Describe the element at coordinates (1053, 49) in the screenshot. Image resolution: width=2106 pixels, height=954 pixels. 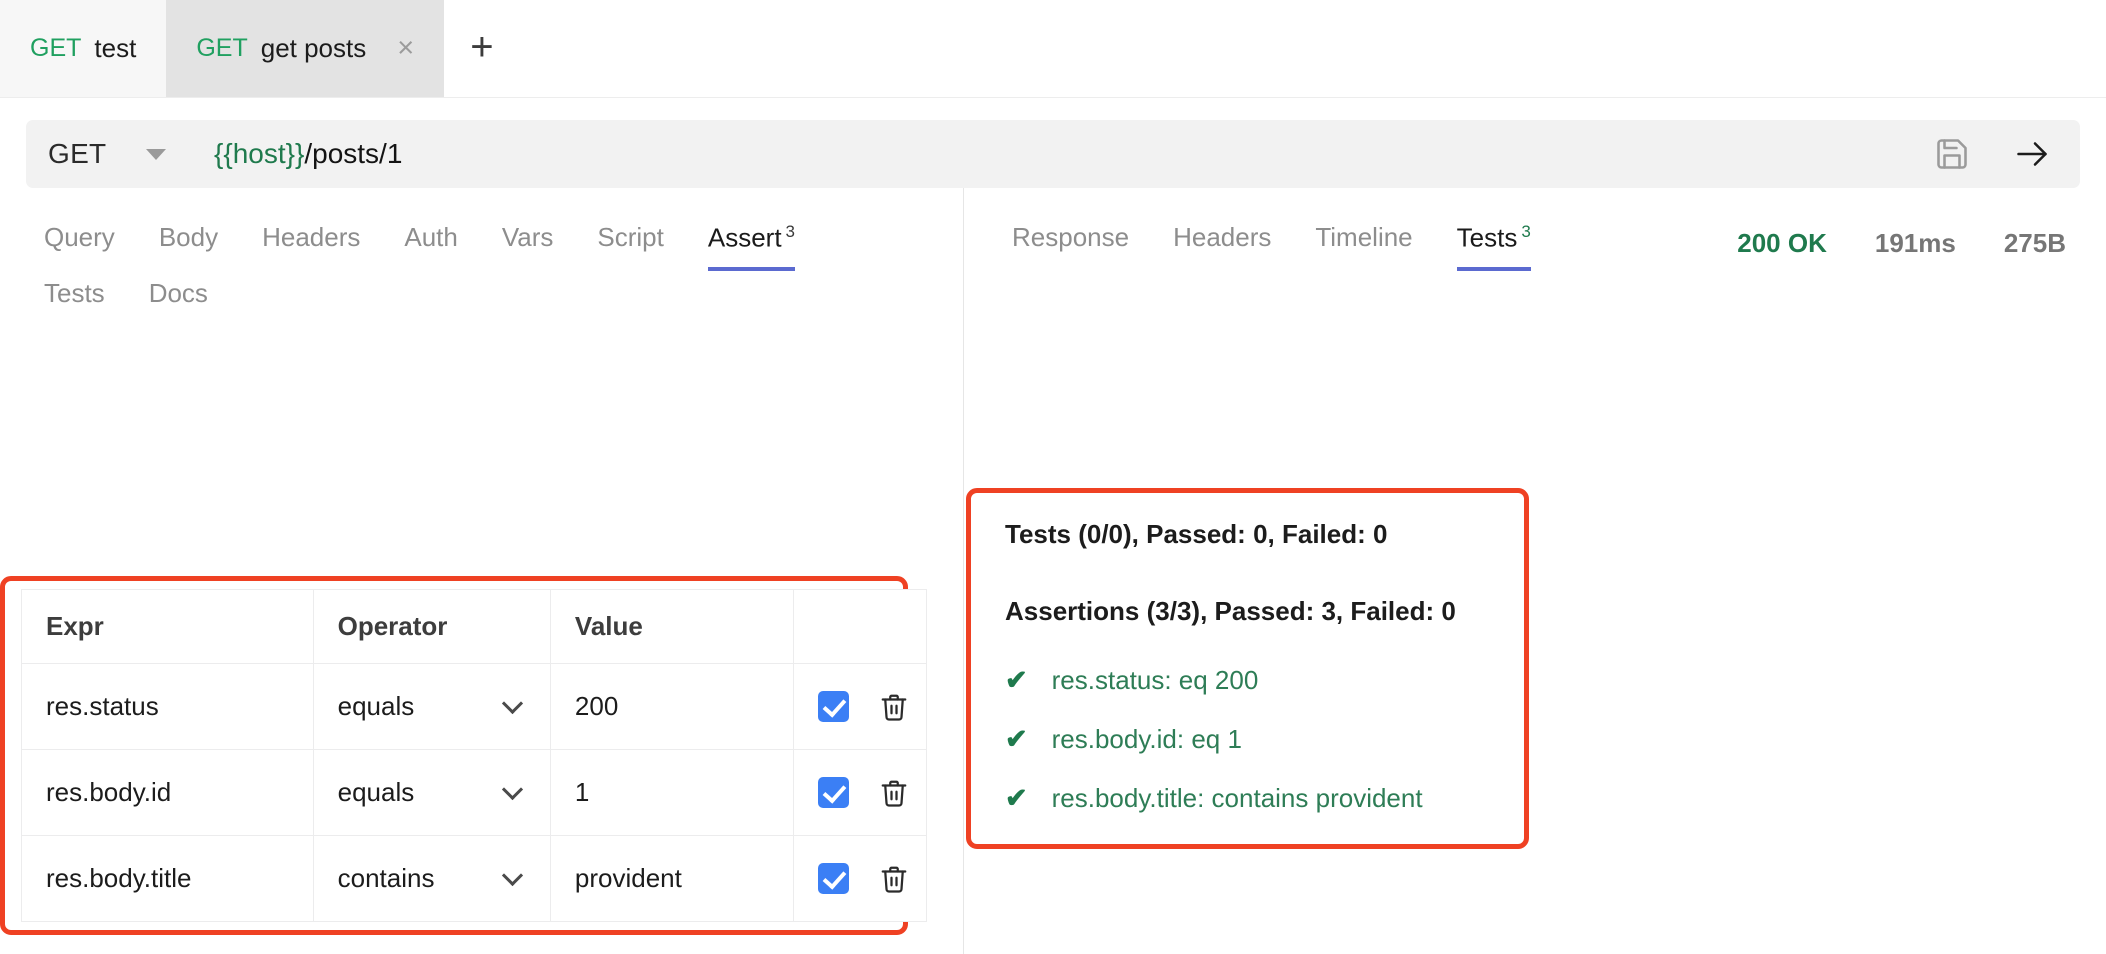
I see `request-tab-bar: GET test GET get posts × +` at that location.